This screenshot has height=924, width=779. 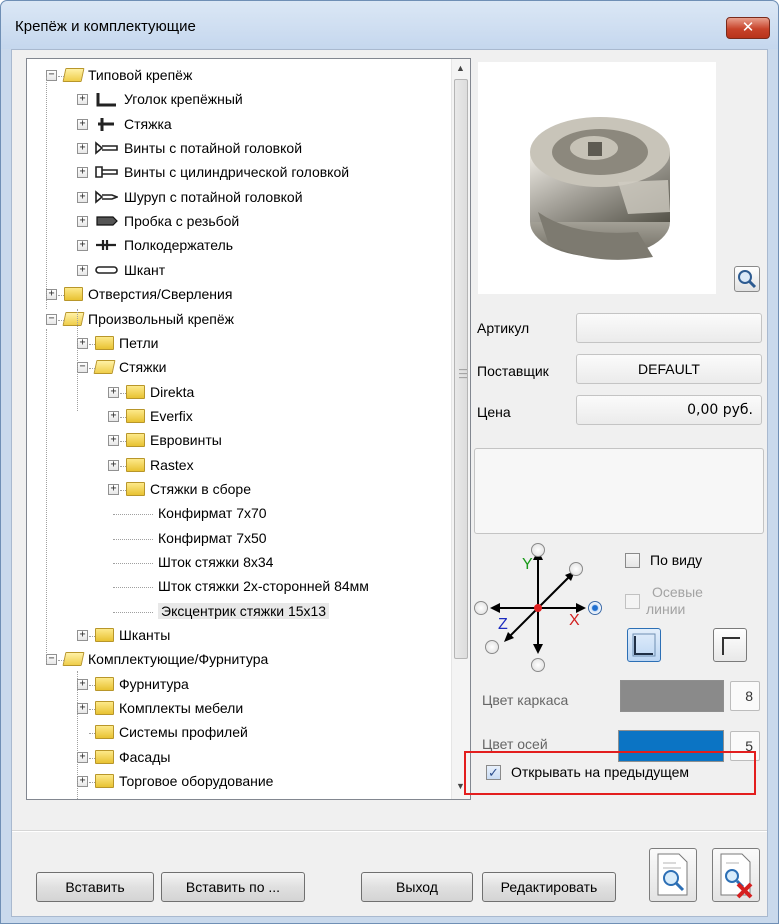 I want to click on tree-node-label: Шуруп с потайной головкой, so click(x=213, y=196).